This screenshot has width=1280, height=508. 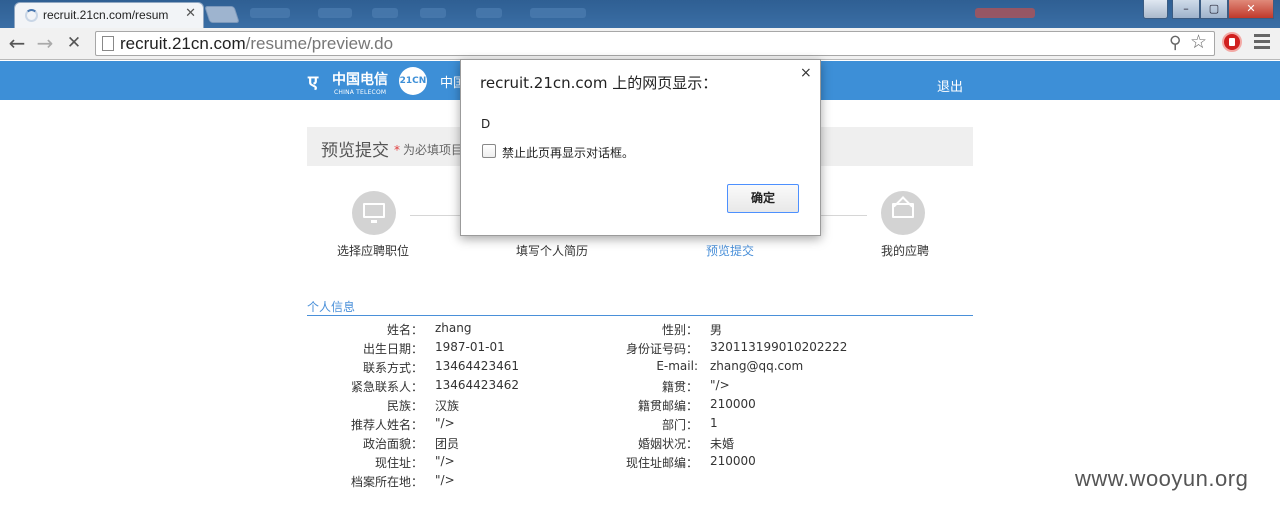 What do you see at coordinates (106, 15) in the screenshot?
I see `tab-title: recruit.21cn.com/resum` at bounding box center [106, 15].